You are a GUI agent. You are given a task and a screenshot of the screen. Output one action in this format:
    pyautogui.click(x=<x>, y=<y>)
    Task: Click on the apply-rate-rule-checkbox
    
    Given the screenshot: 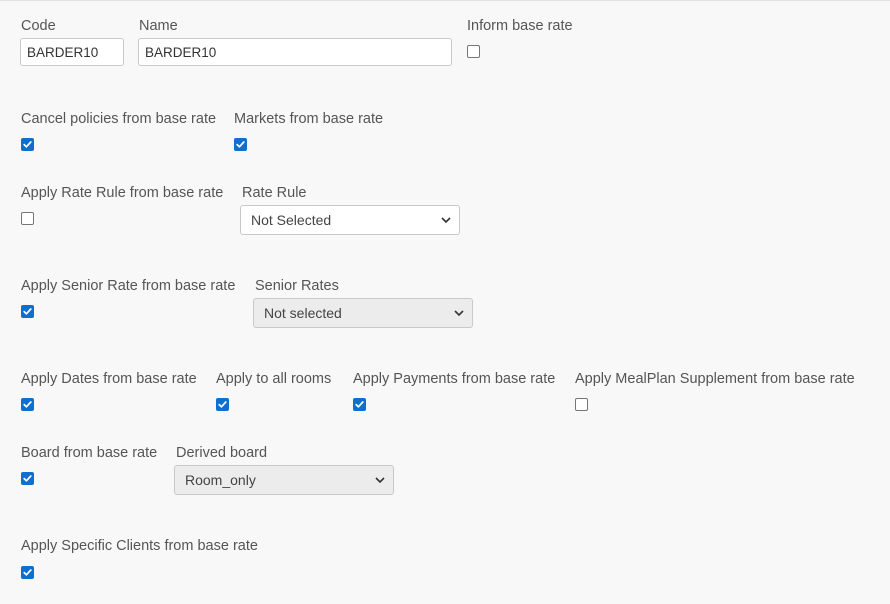 What is the action you would take?
    pyautogui.click(x=27, y=218)
    